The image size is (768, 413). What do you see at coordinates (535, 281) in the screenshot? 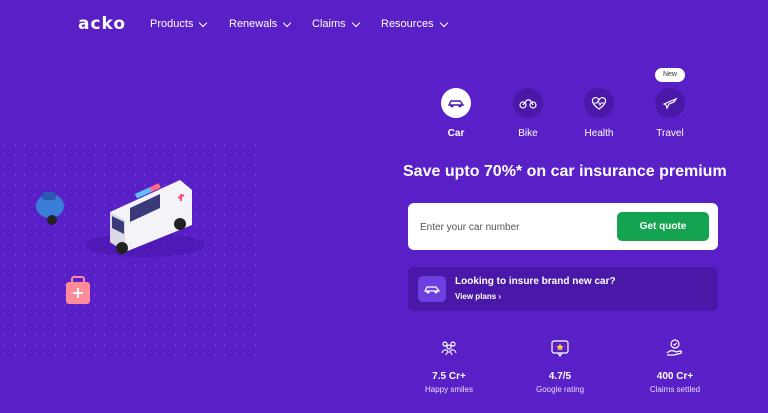
I see `new-car-title: Looking to insure brand new car?` at bounding box center [535, 281].